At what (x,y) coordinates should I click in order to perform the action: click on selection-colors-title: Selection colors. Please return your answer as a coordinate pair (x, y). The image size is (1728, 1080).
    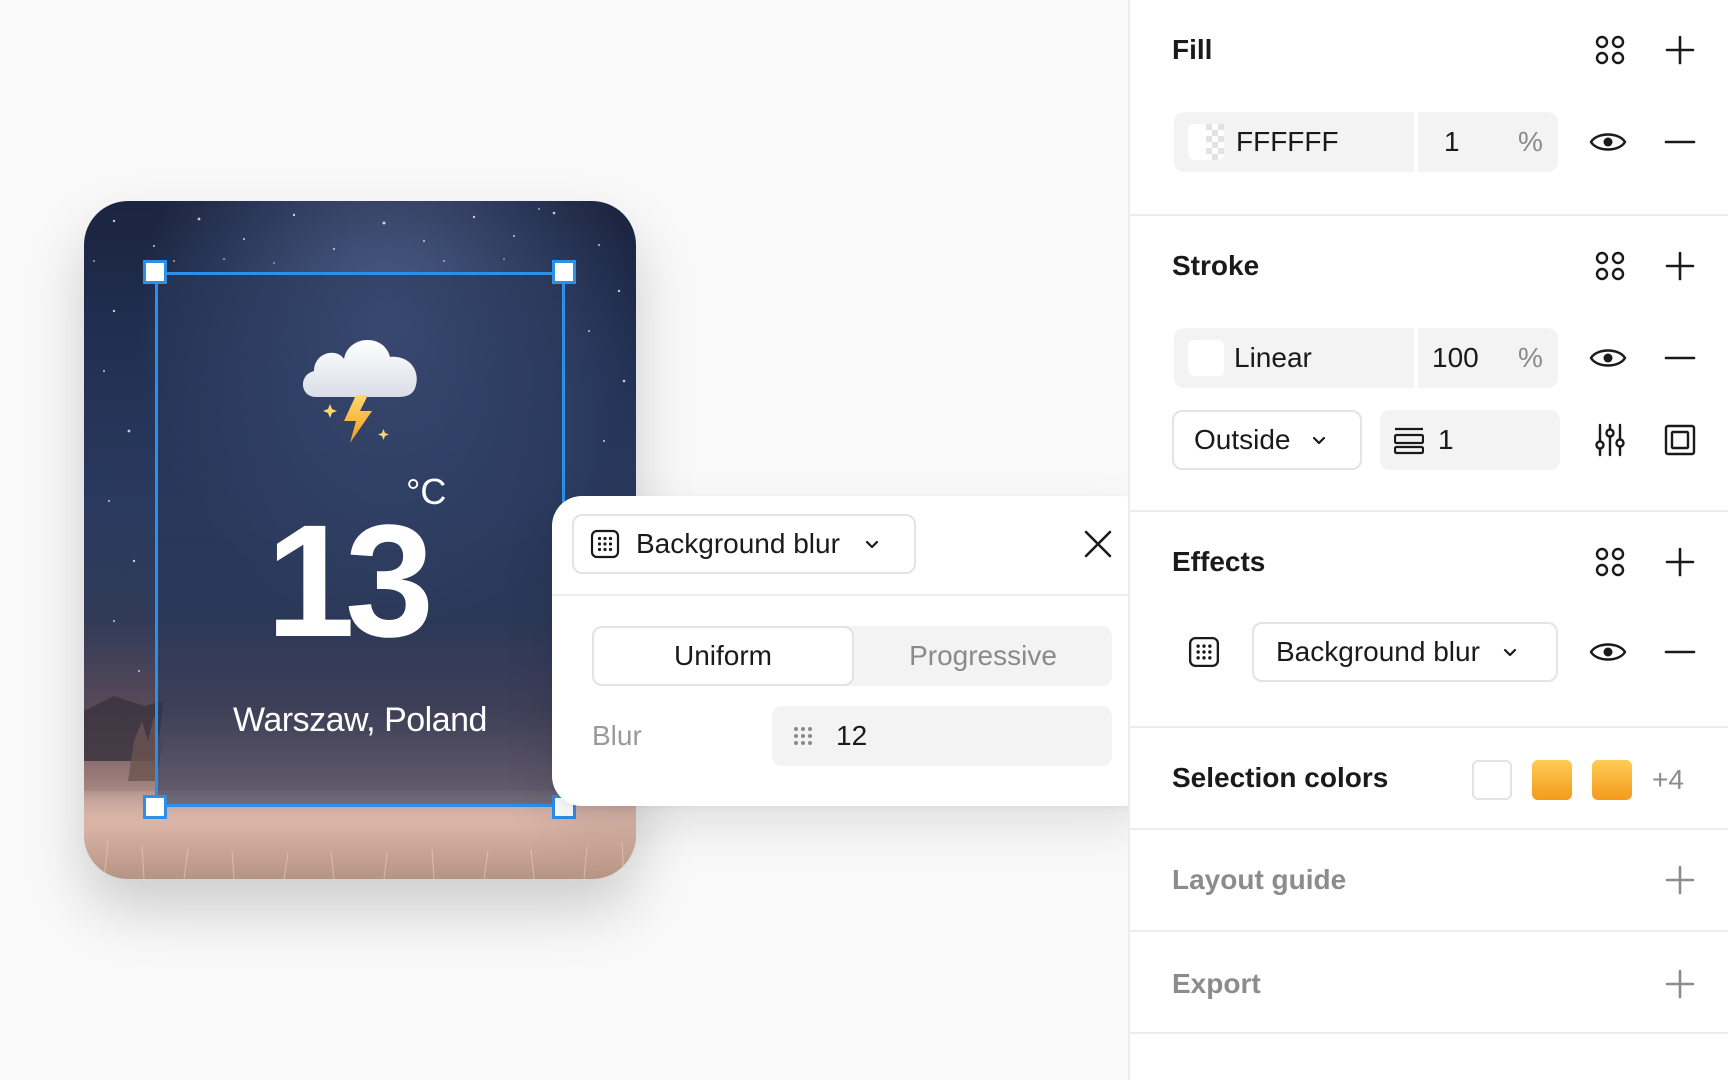
    Looking at the image, I should click on (1280, 777).